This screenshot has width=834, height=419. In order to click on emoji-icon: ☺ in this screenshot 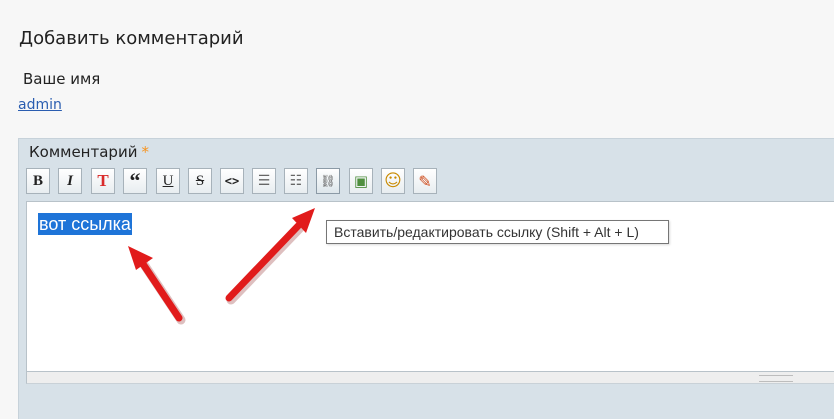, I will do `click(393, 181)`.